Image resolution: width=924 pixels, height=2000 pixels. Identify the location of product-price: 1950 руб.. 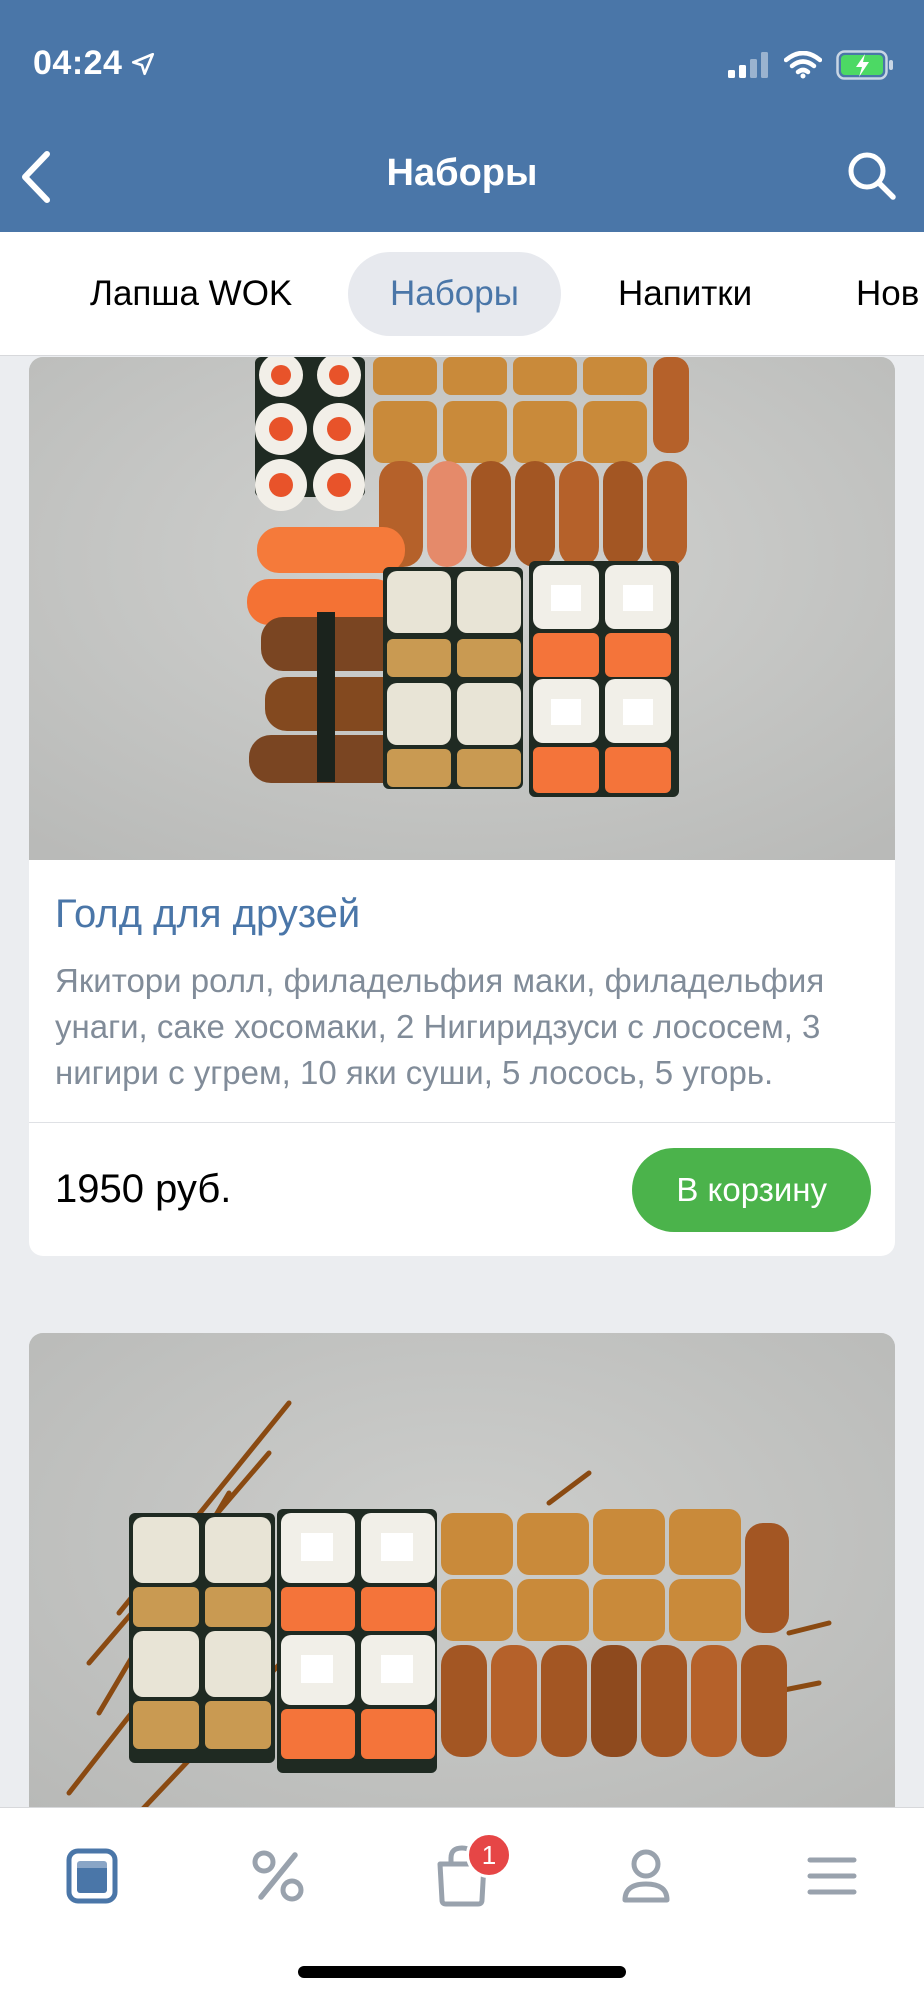
(143, 1189).